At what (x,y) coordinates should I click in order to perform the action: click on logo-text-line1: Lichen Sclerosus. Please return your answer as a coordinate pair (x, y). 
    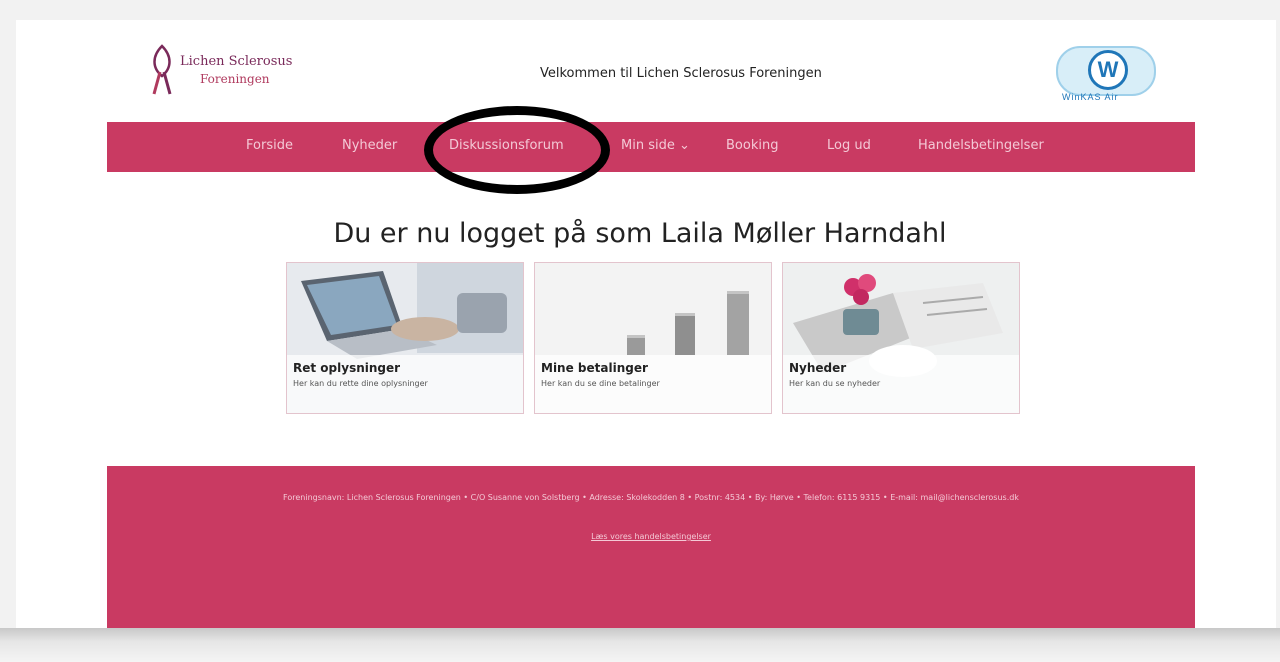
    Looking at the image, I should click on (236, 61).